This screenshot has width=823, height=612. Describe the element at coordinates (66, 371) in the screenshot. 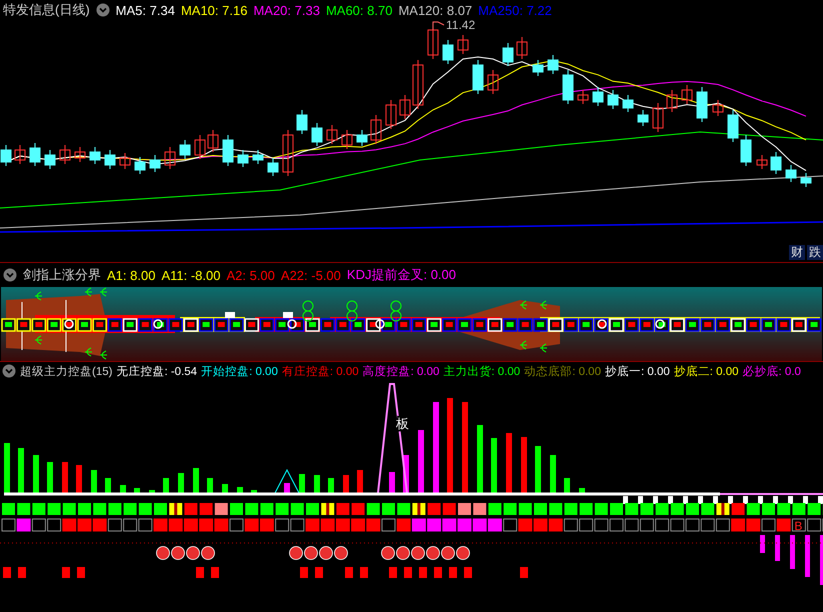

I see `indicator-title: 超级主力控盘(15)` at that location.